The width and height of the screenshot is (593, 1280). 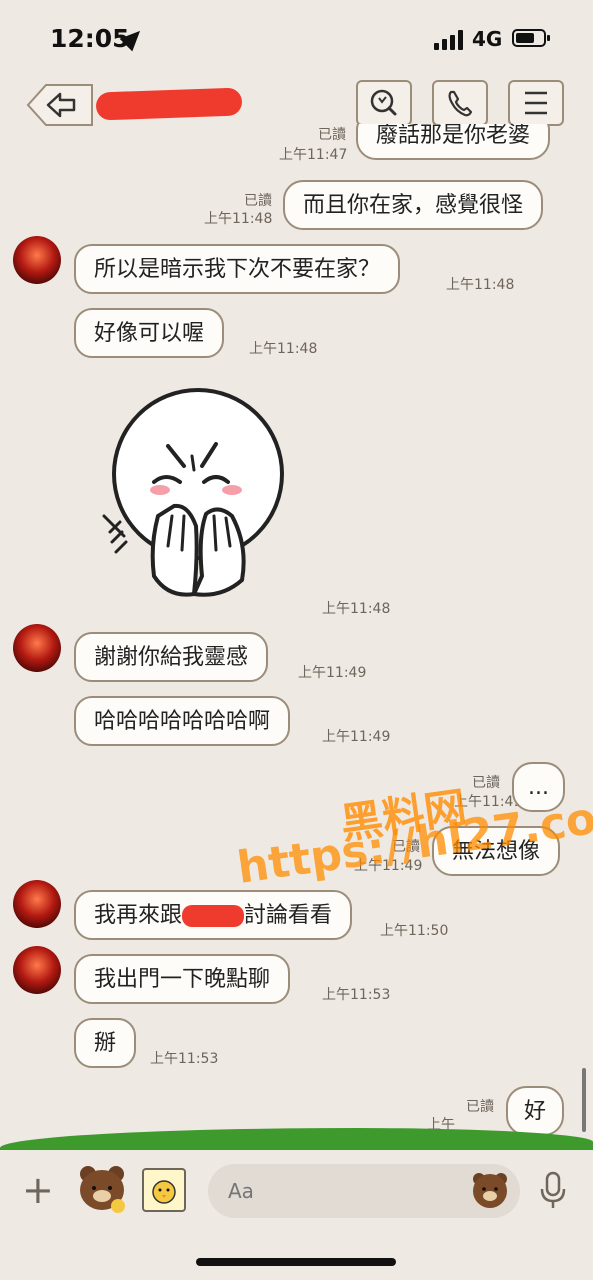 What do you see at coordinates (296, 1191) in the screenshot?
I see `input-bar: +` at bounding box center [296, 1191].